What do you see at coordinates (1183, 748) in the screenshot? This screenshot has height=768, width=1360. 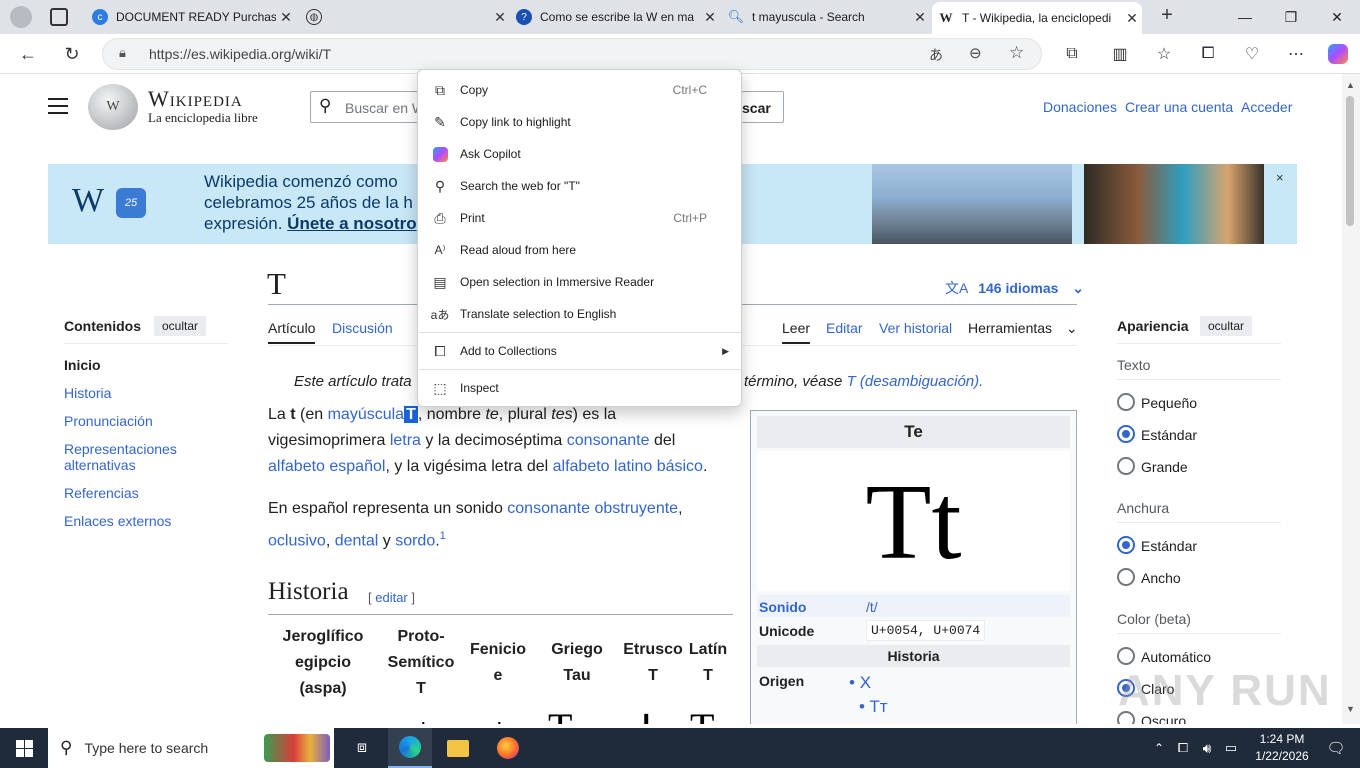 I see `network-icon: ⧠` at bounding box center [1183, 748].